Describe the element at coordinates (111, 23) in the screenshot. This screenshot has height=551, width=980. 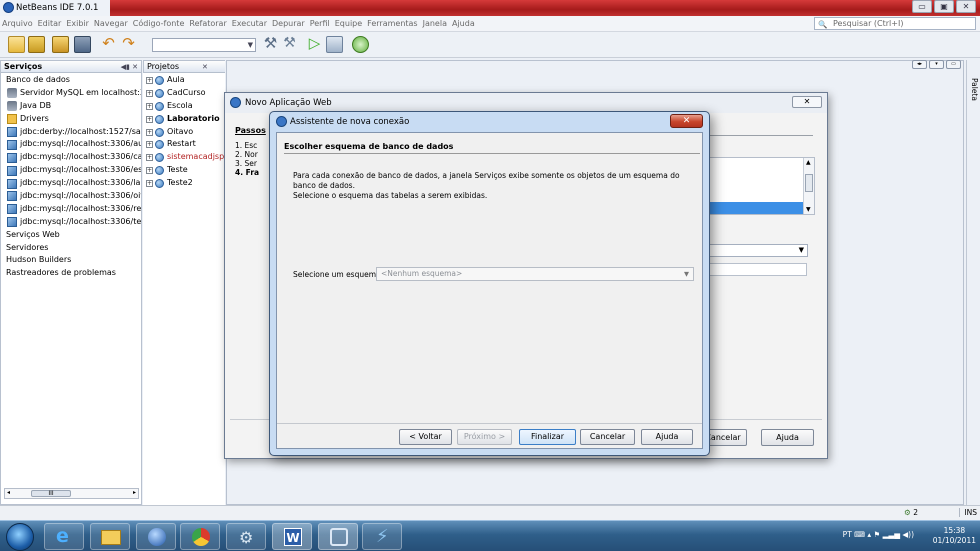
I see `menu-navegar: Navegar` at that location.